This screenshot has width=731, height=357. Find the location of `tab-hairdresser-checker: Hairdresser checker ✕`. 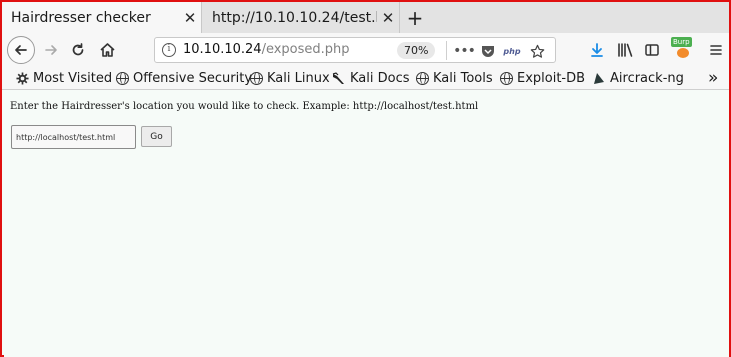

tab-hairdresser-checker: Hairdresser checker ✕ is located at coordinates (102, 17).